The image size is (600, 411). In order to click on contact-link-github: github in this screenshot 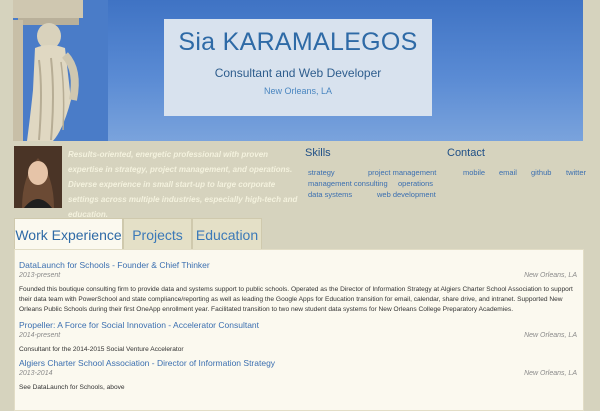, I will do `click(541, 172)`.